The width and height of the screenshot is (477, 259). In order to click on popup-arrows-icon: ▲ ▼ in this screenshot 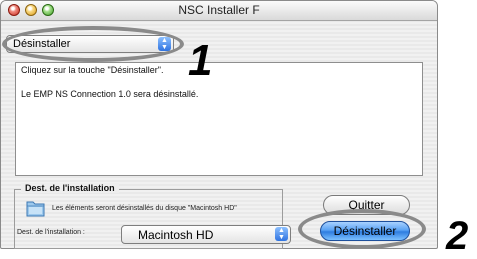, I will do `click(281, 234)`.